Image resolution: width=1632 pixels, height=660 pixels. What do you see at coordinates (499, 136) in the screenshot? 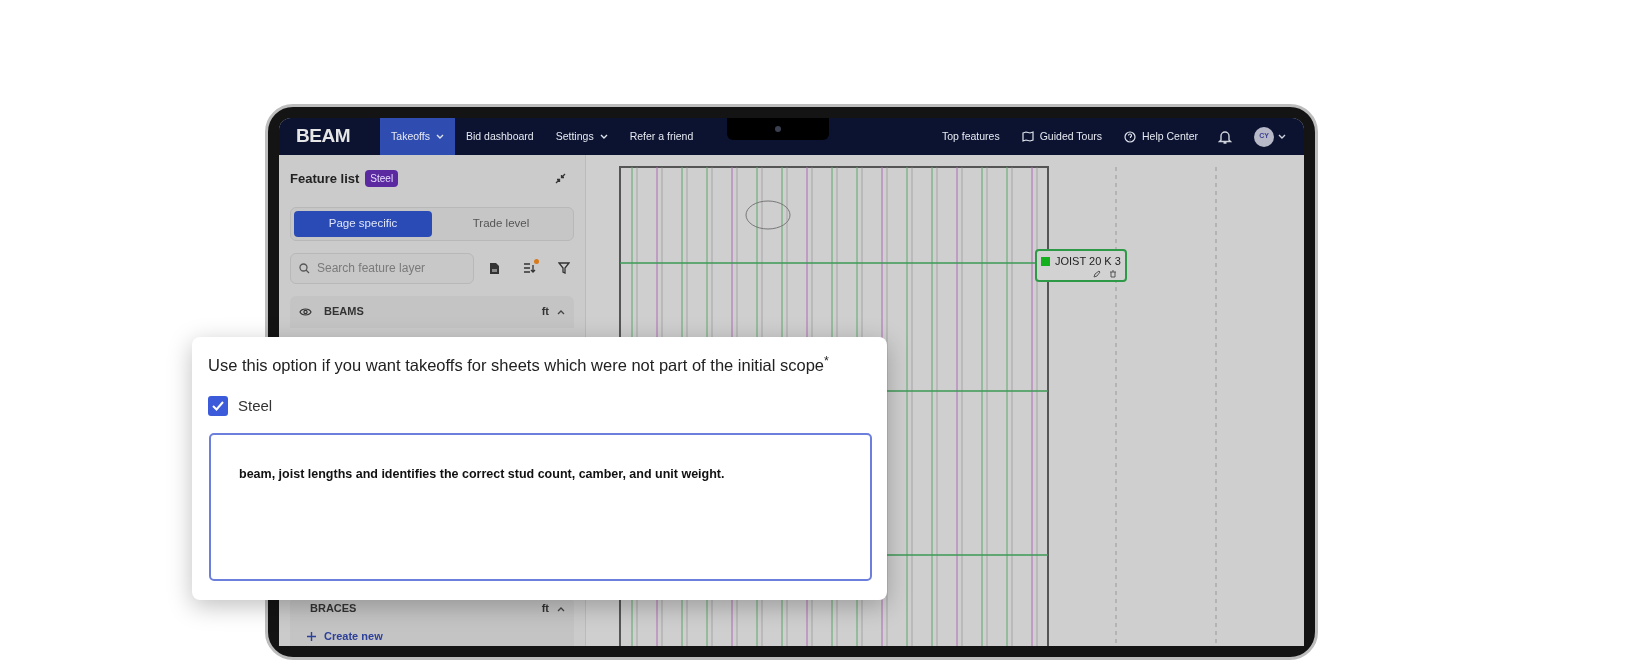
I see `nav-tab: Bid dashboard` at bounding box center [499, 136].